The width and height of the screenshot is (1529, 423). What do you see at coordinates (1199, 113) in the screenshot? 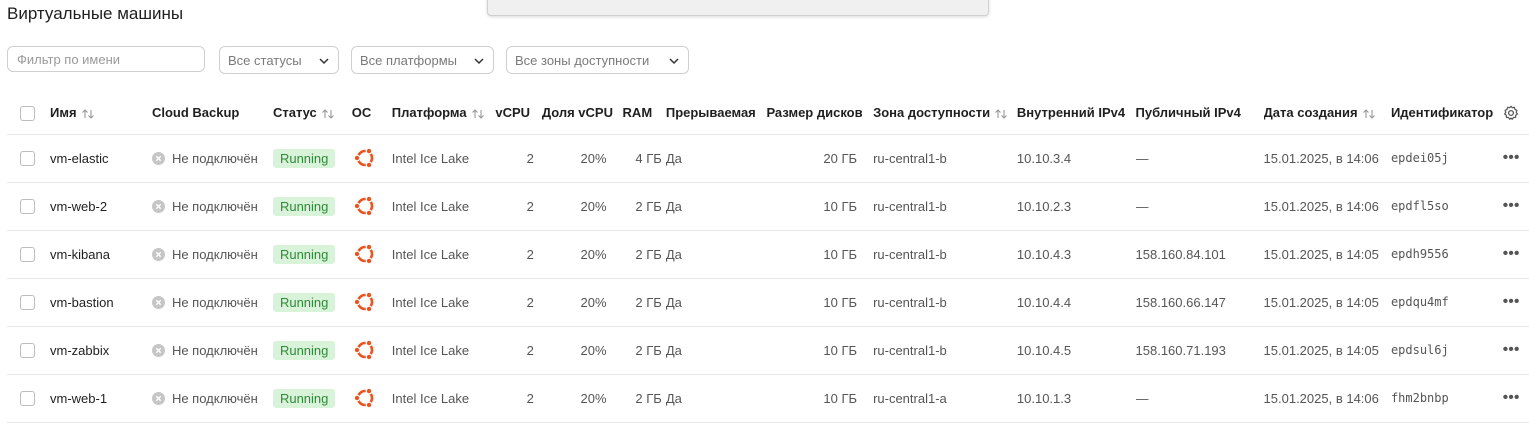
I see `column-header-ipv4-public: Публичный IPv4` at bounding box center [1199, 113].